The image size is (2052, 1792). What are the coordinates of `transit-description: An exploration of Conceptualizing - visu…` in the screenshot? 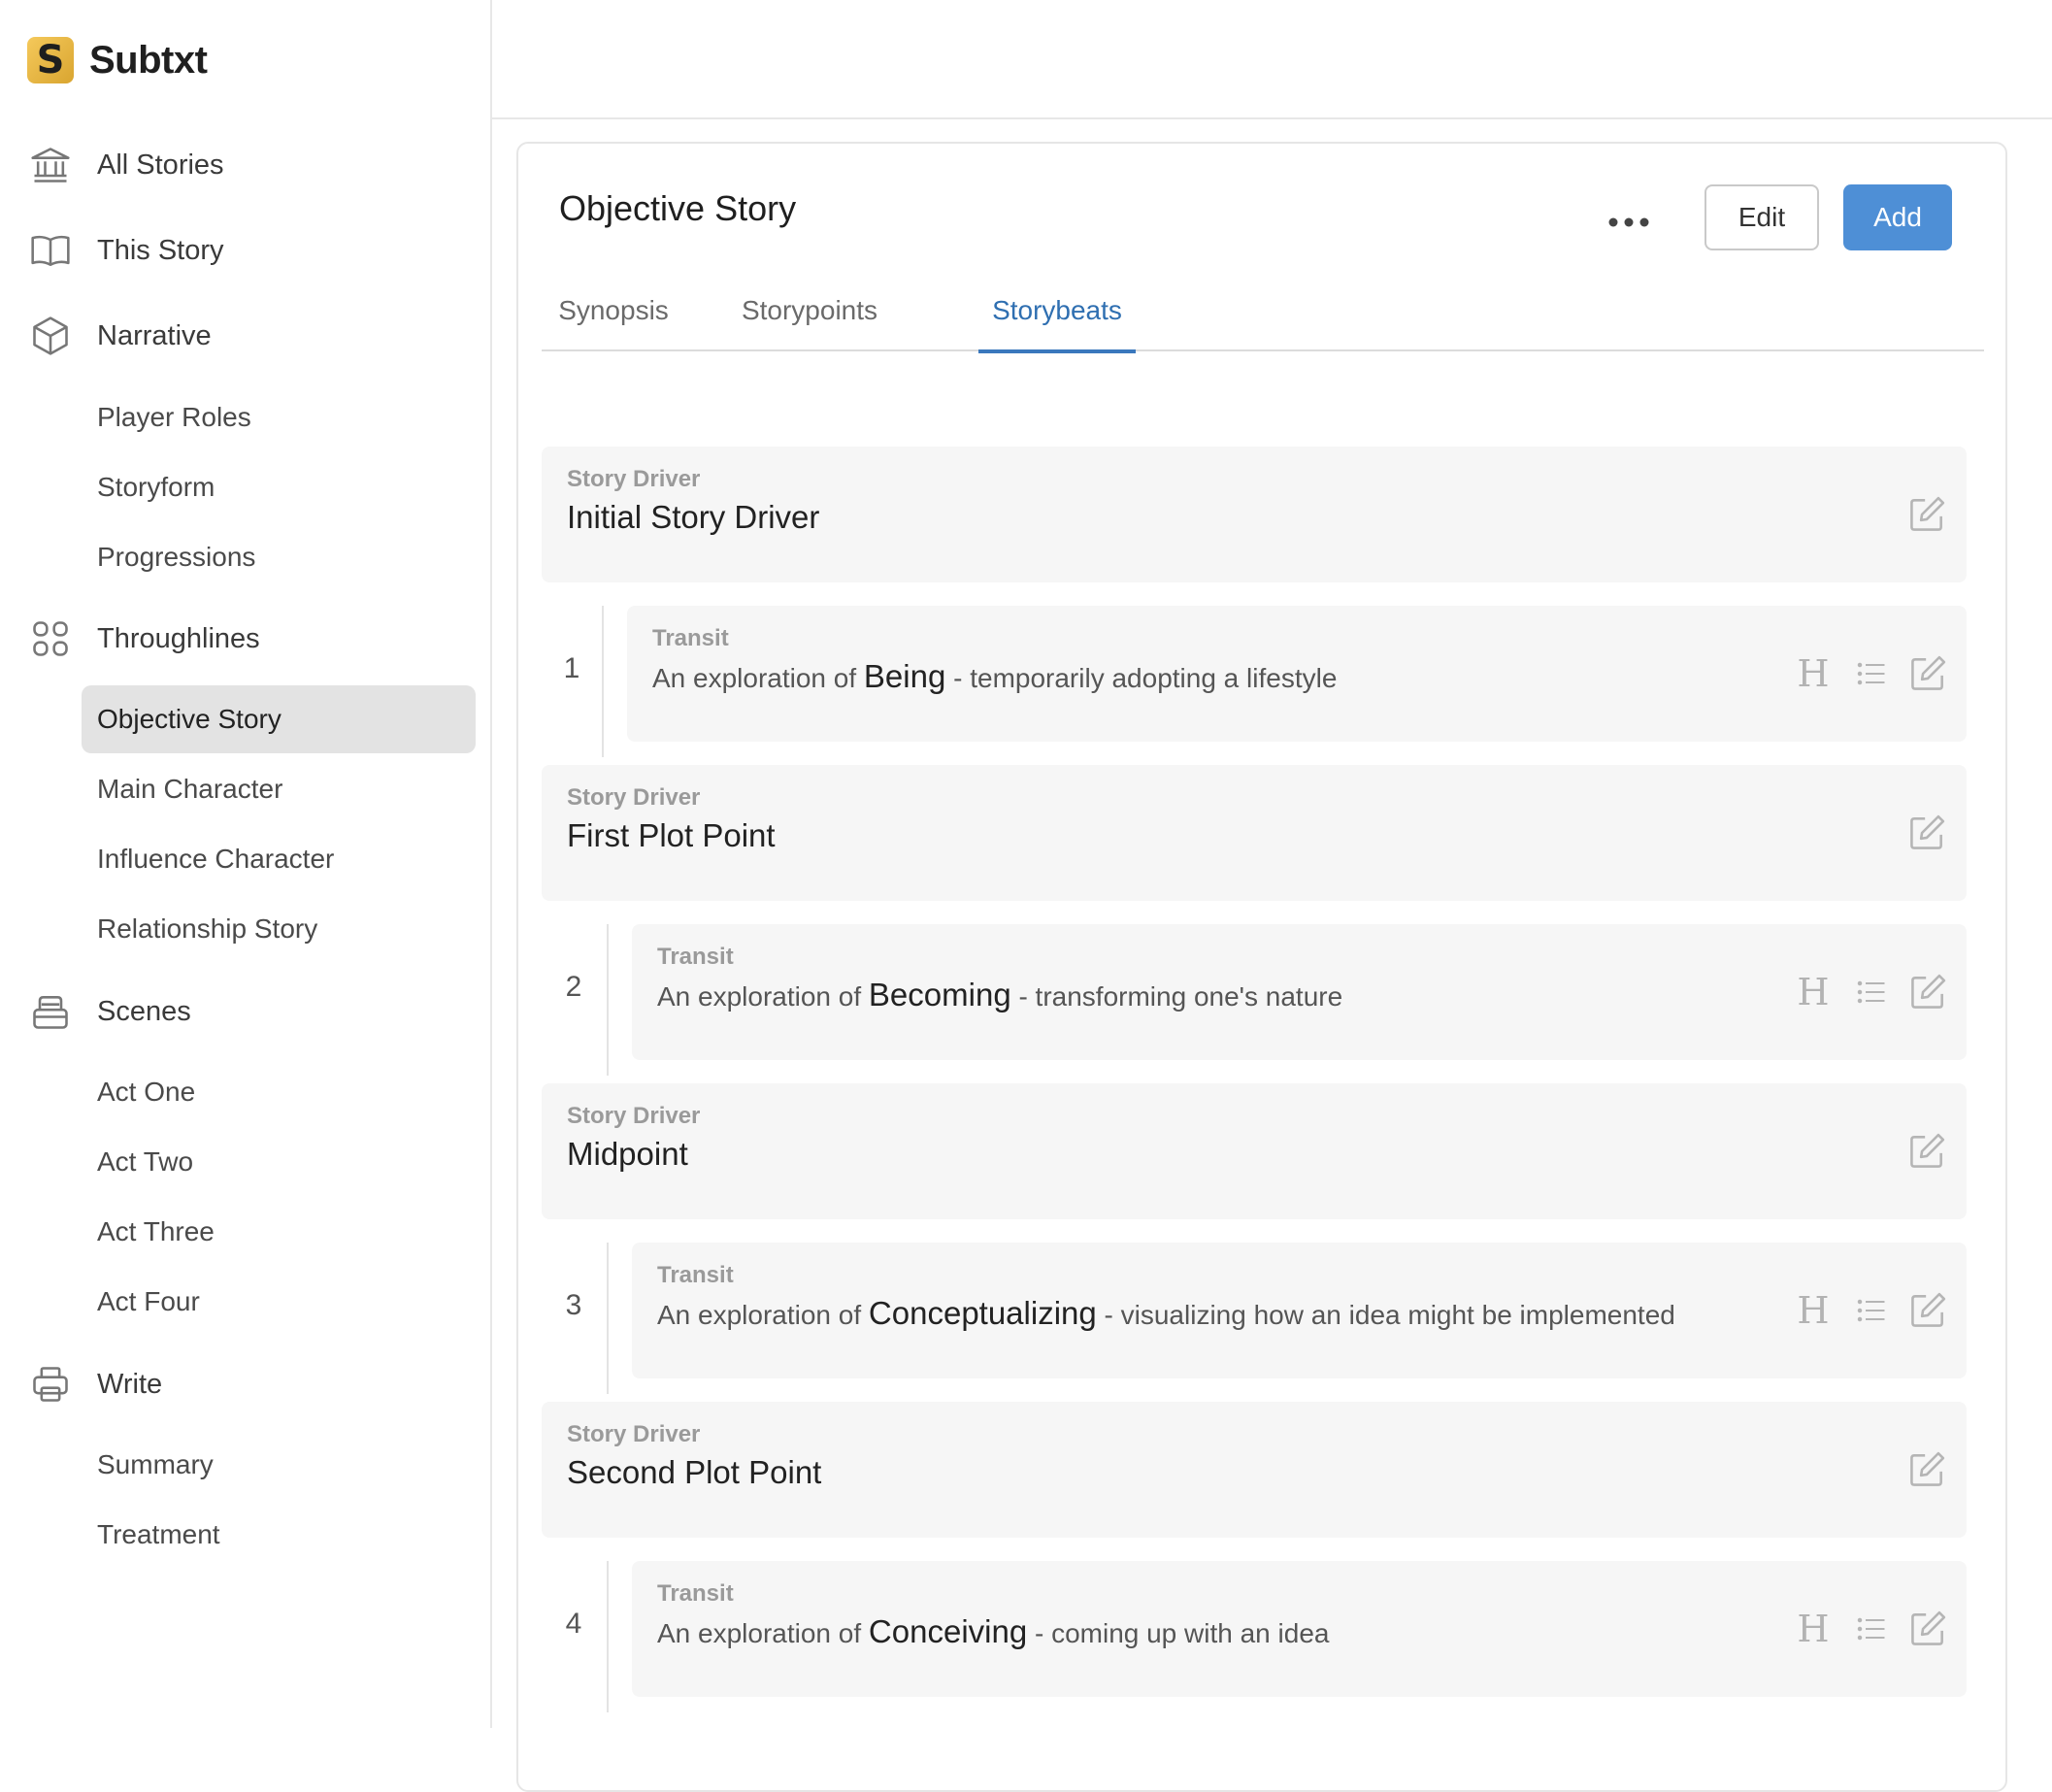 It's located at (1166, 1314).